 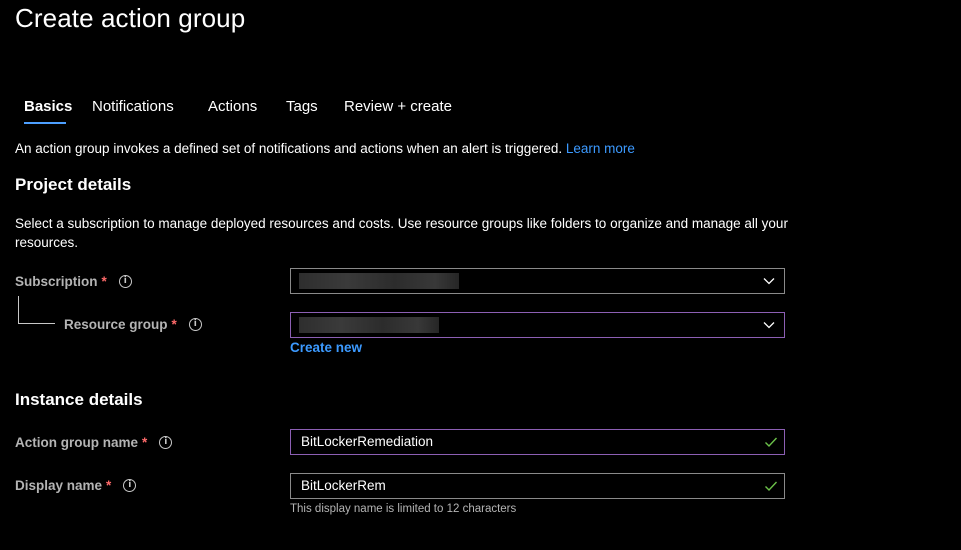 What do you see at coordinates (537, 486) in the screenshot?
I see `display-name-input: BitLockerRem` at bounding box center [537, 486].